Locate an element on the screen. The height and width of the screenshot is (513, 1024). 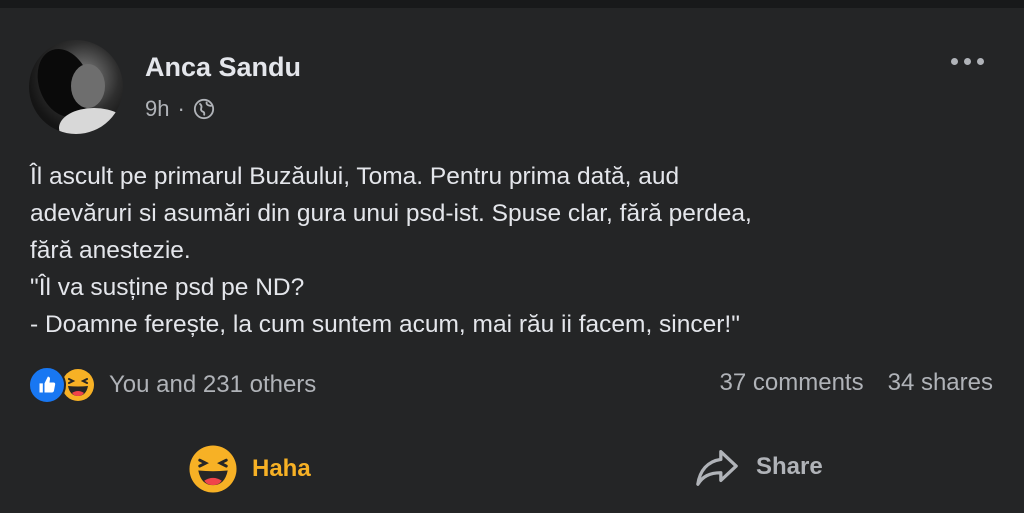
comments-count: 37 comments is located at coordinates (792, 383).